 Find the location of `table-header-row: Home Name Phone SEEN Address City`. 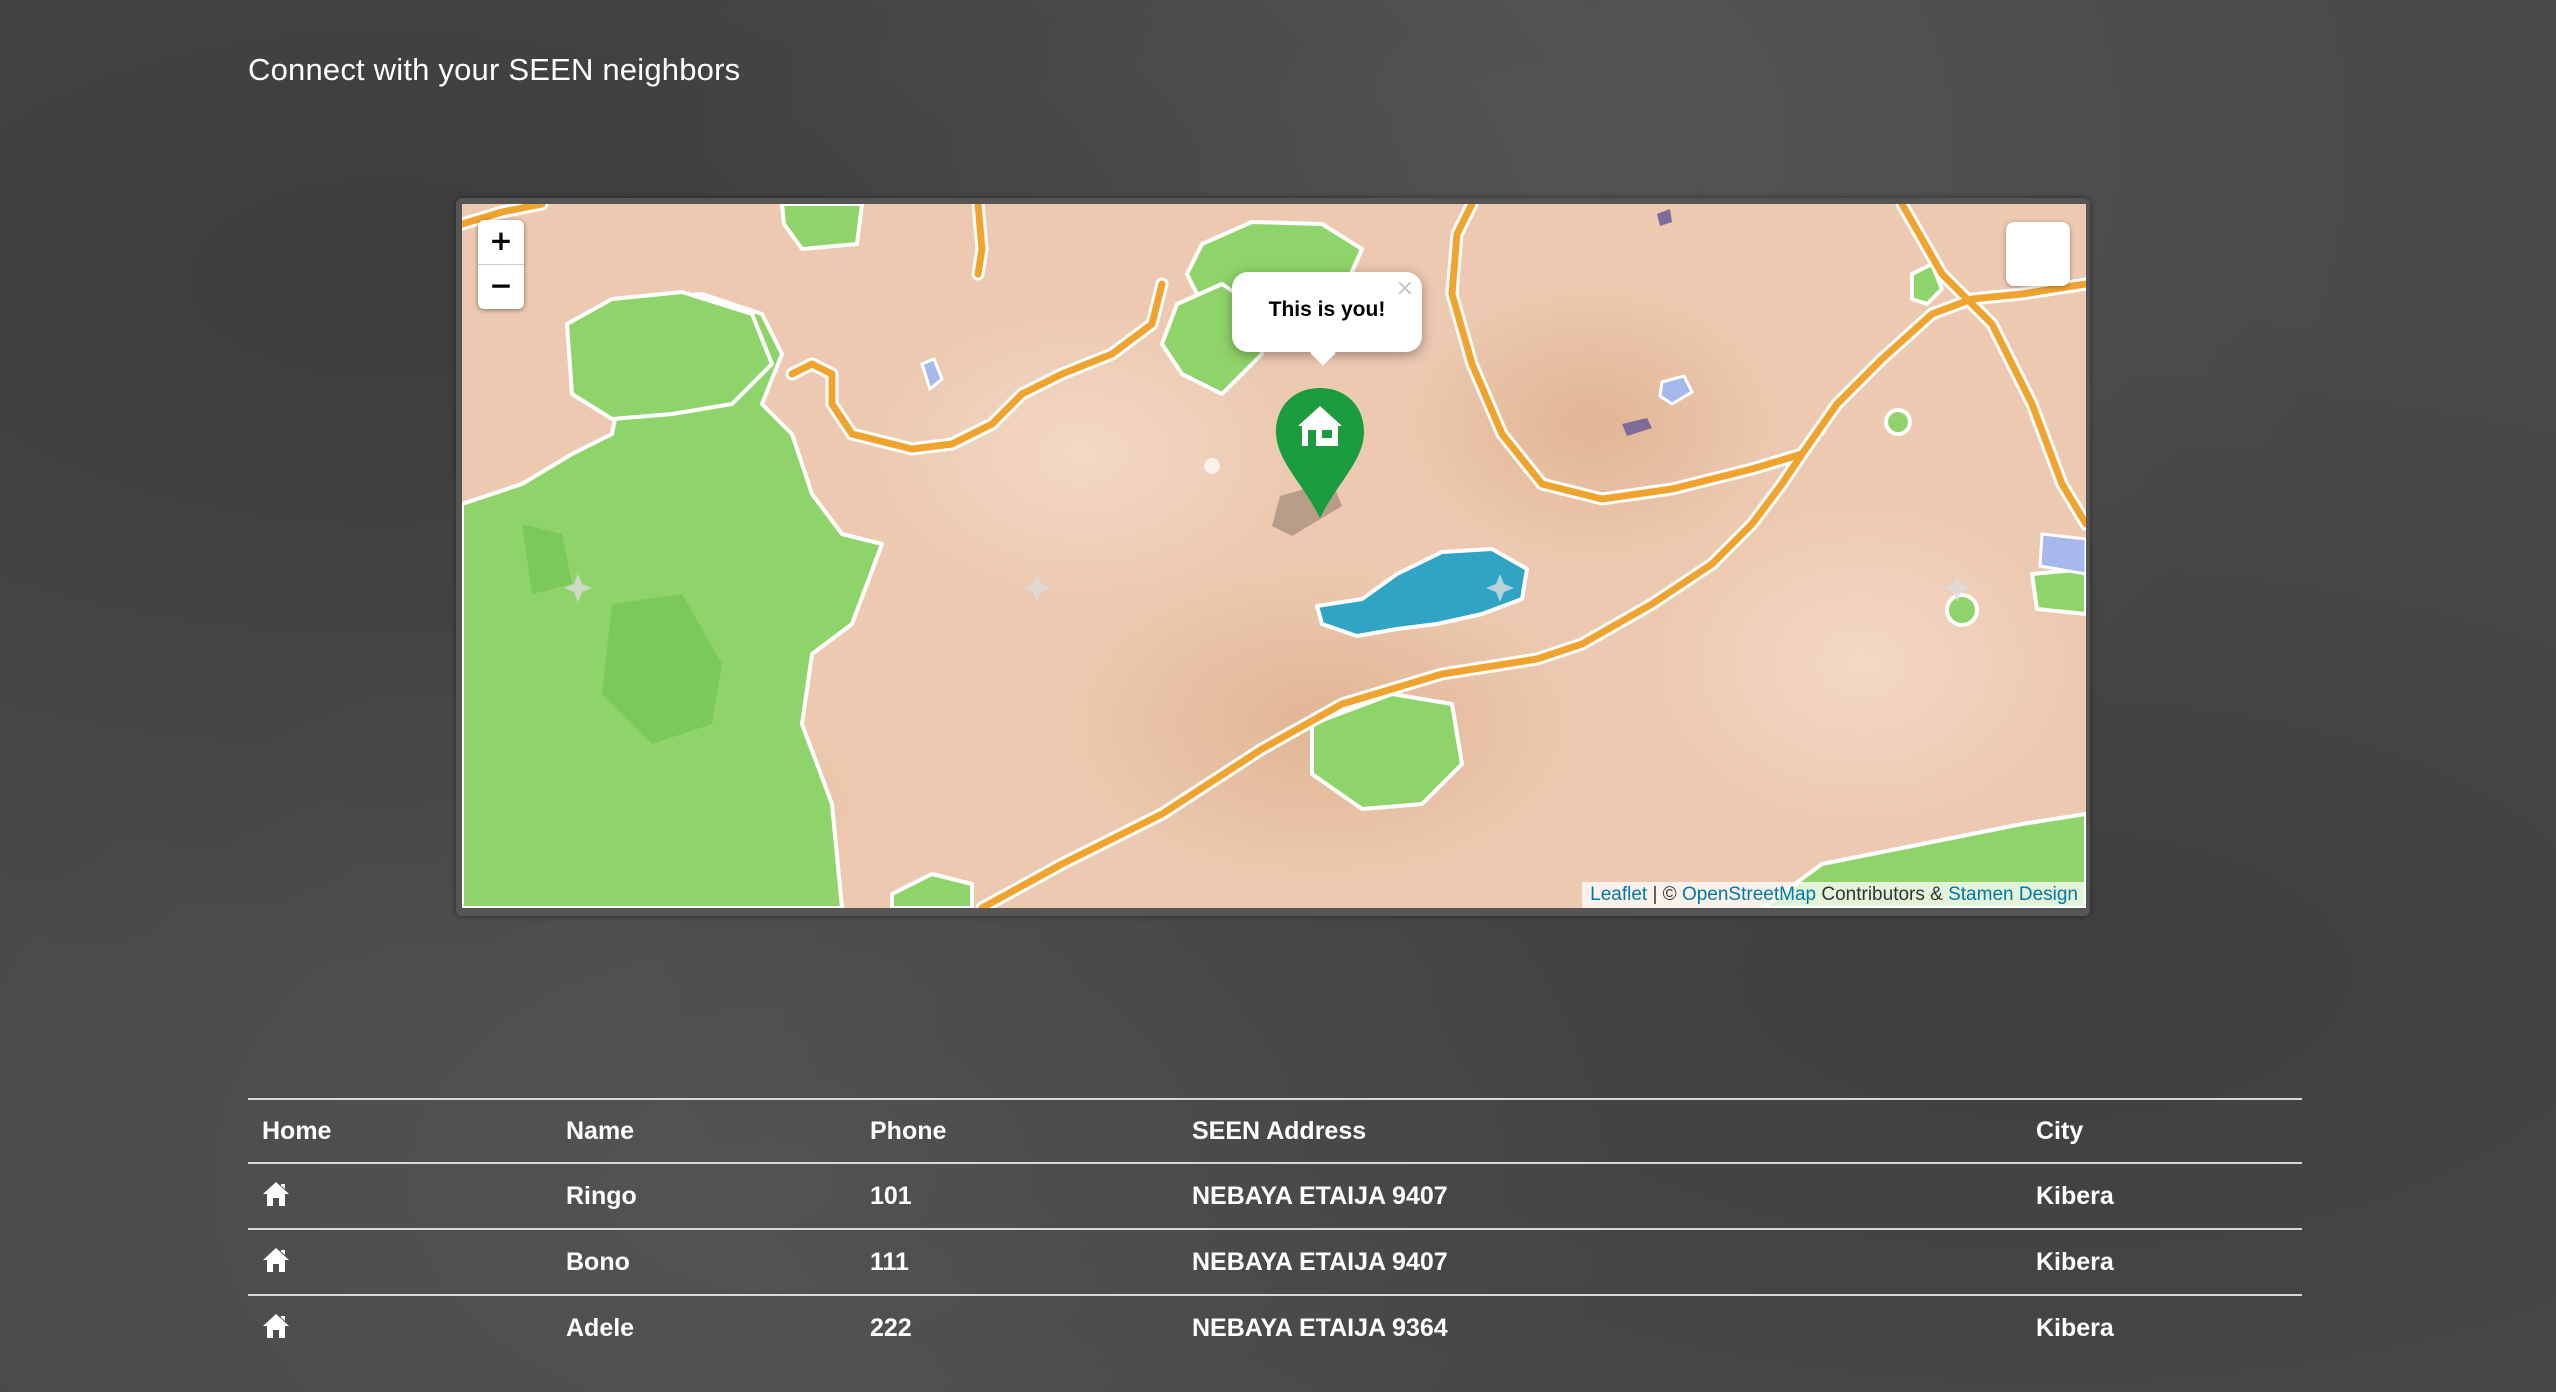

table-header-row: Home Name Phone SEEN Address City is located at coordinates (1275, 1130).